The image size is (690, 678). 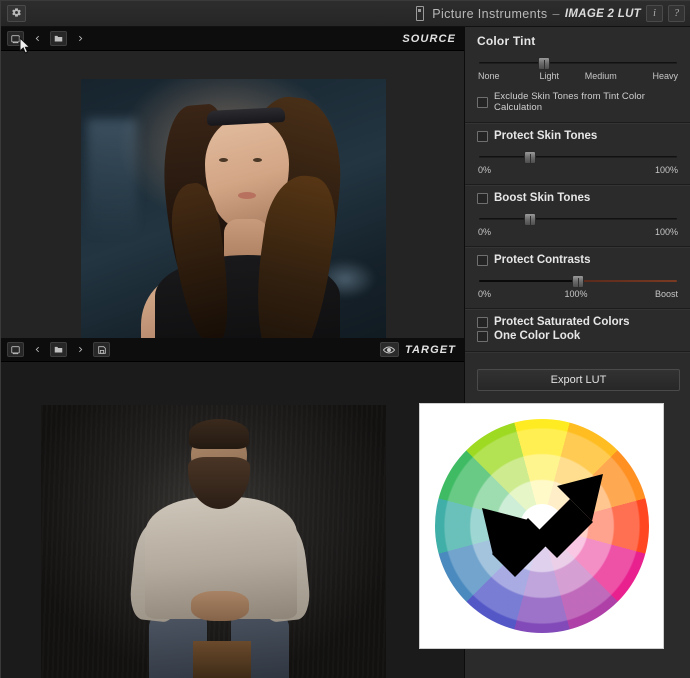 I want to click on info-button: i, so click(x=654, y=13).